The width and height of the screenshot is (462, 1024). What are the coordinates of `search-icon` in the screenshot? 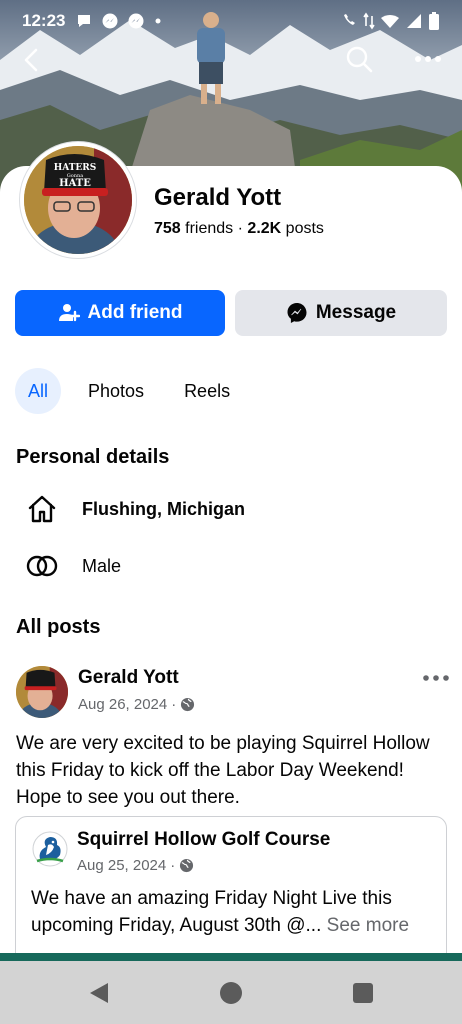 It's located at (359, 59).